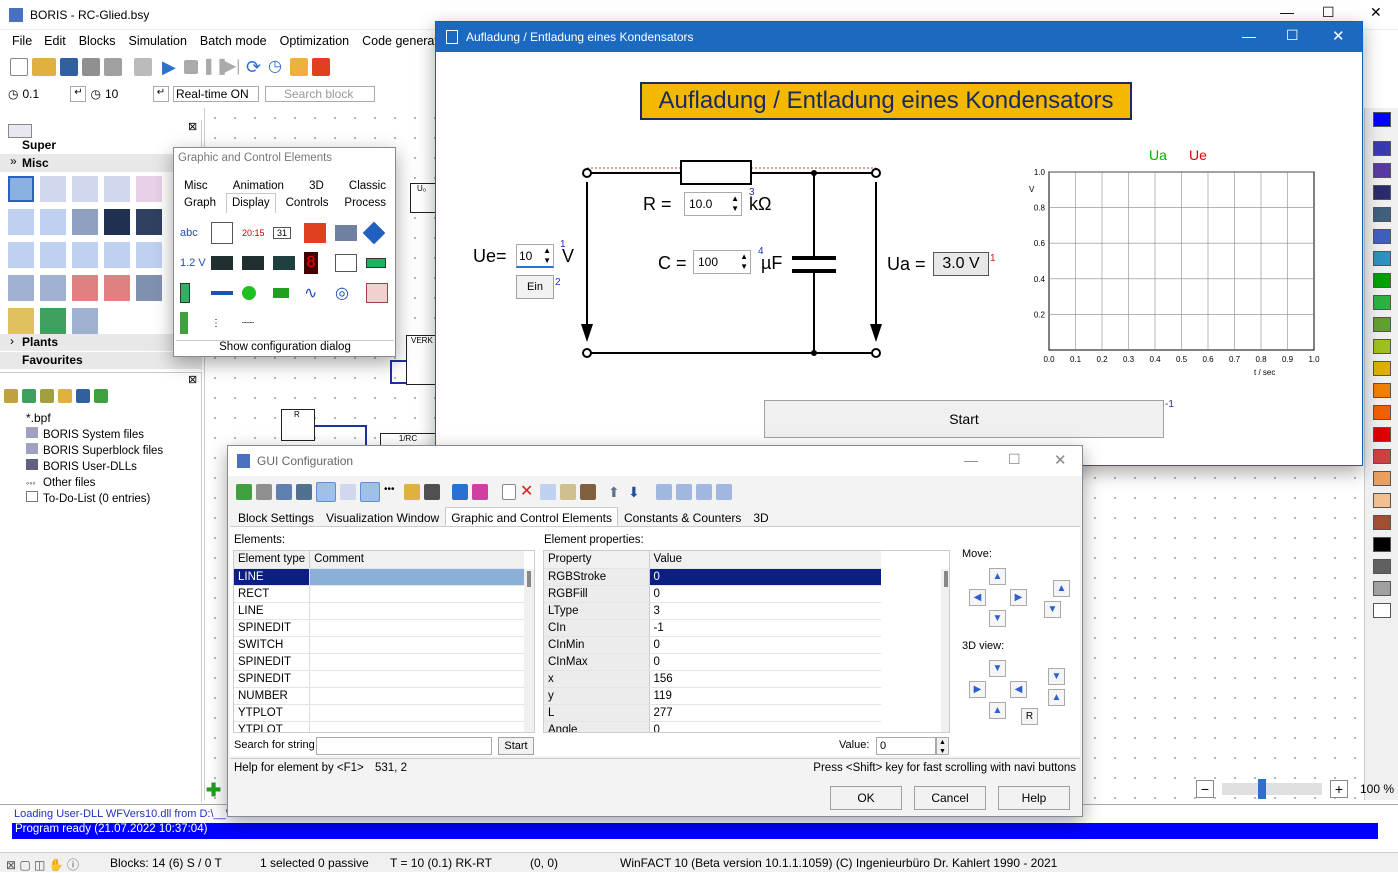 The image size is (1398, 873). Describe the element at coordinates (350, 293) in the screenshot. I see `spiral-icon: ◎` at that location.